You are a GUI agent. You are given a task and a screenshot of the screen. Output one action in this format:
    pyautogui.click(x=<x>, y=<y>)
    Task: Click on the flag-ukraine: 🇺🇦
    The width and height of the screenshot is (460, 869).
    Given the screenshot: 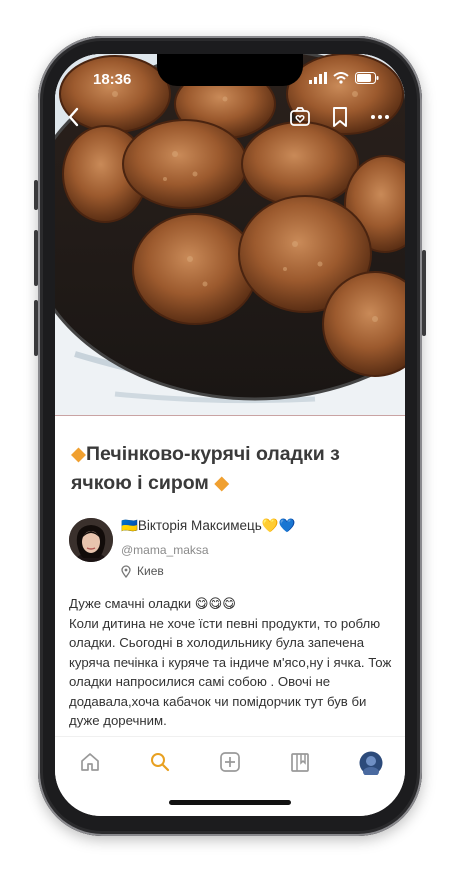 What is the action you would take?
    pyautogui.click(x=129, y=525)
    